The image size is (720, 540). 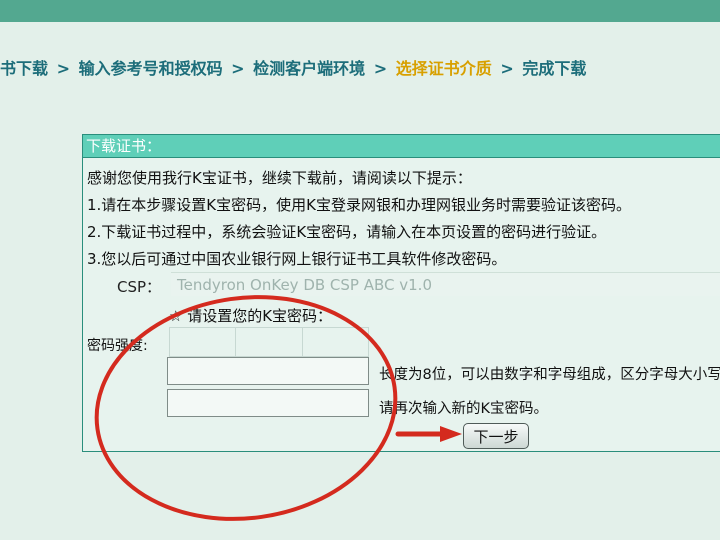 I want to click on strength-segment-weak, so click(x=203, y=342).